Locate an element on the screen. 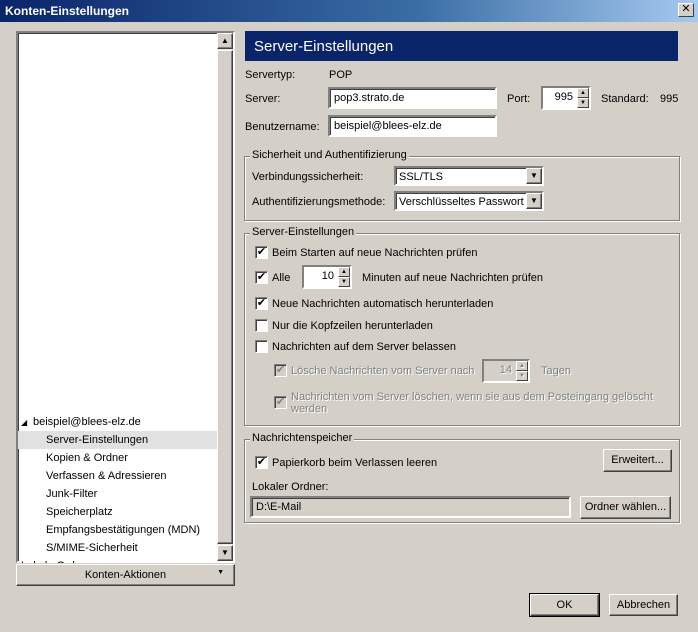 This screenshot has width=698, height=632. check-every-checkbox: ✔ is located at coordinates (261, 277).